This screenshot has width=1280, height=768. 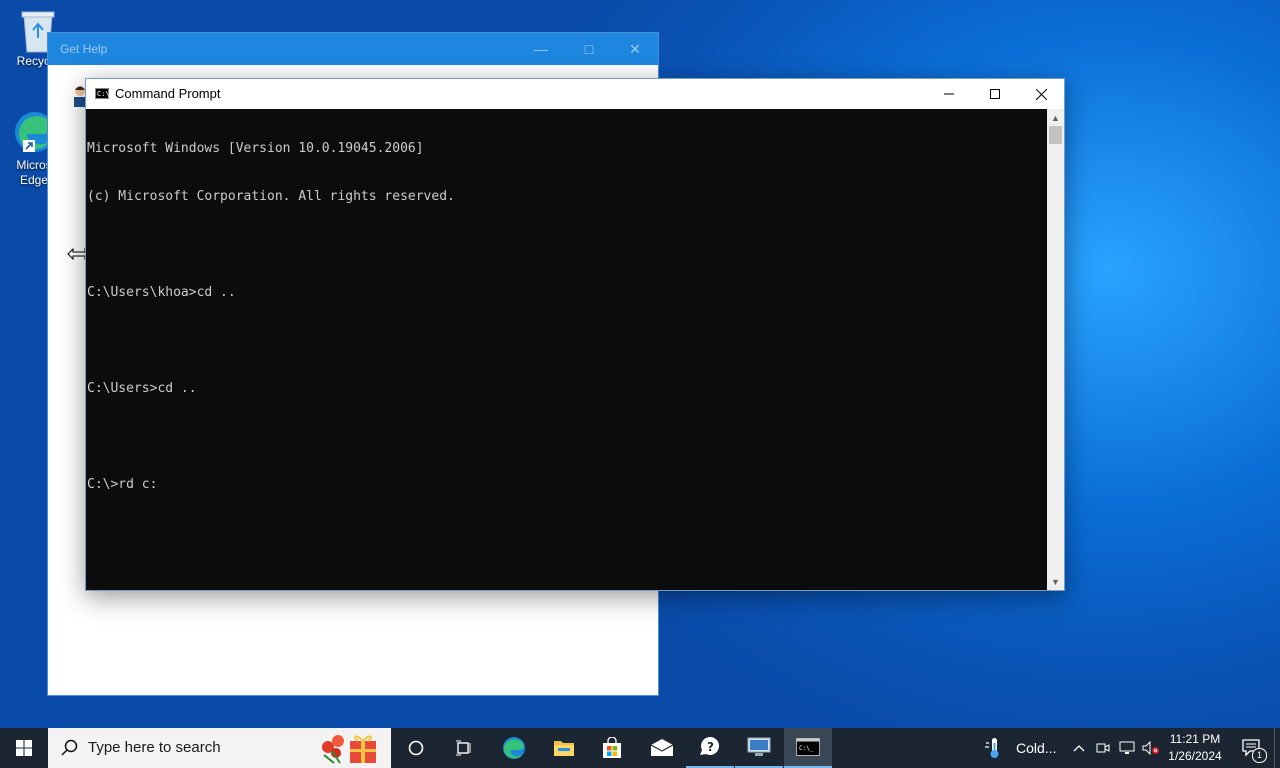 I want to click on remote-desktop-icon, so click(x=759, y=746).